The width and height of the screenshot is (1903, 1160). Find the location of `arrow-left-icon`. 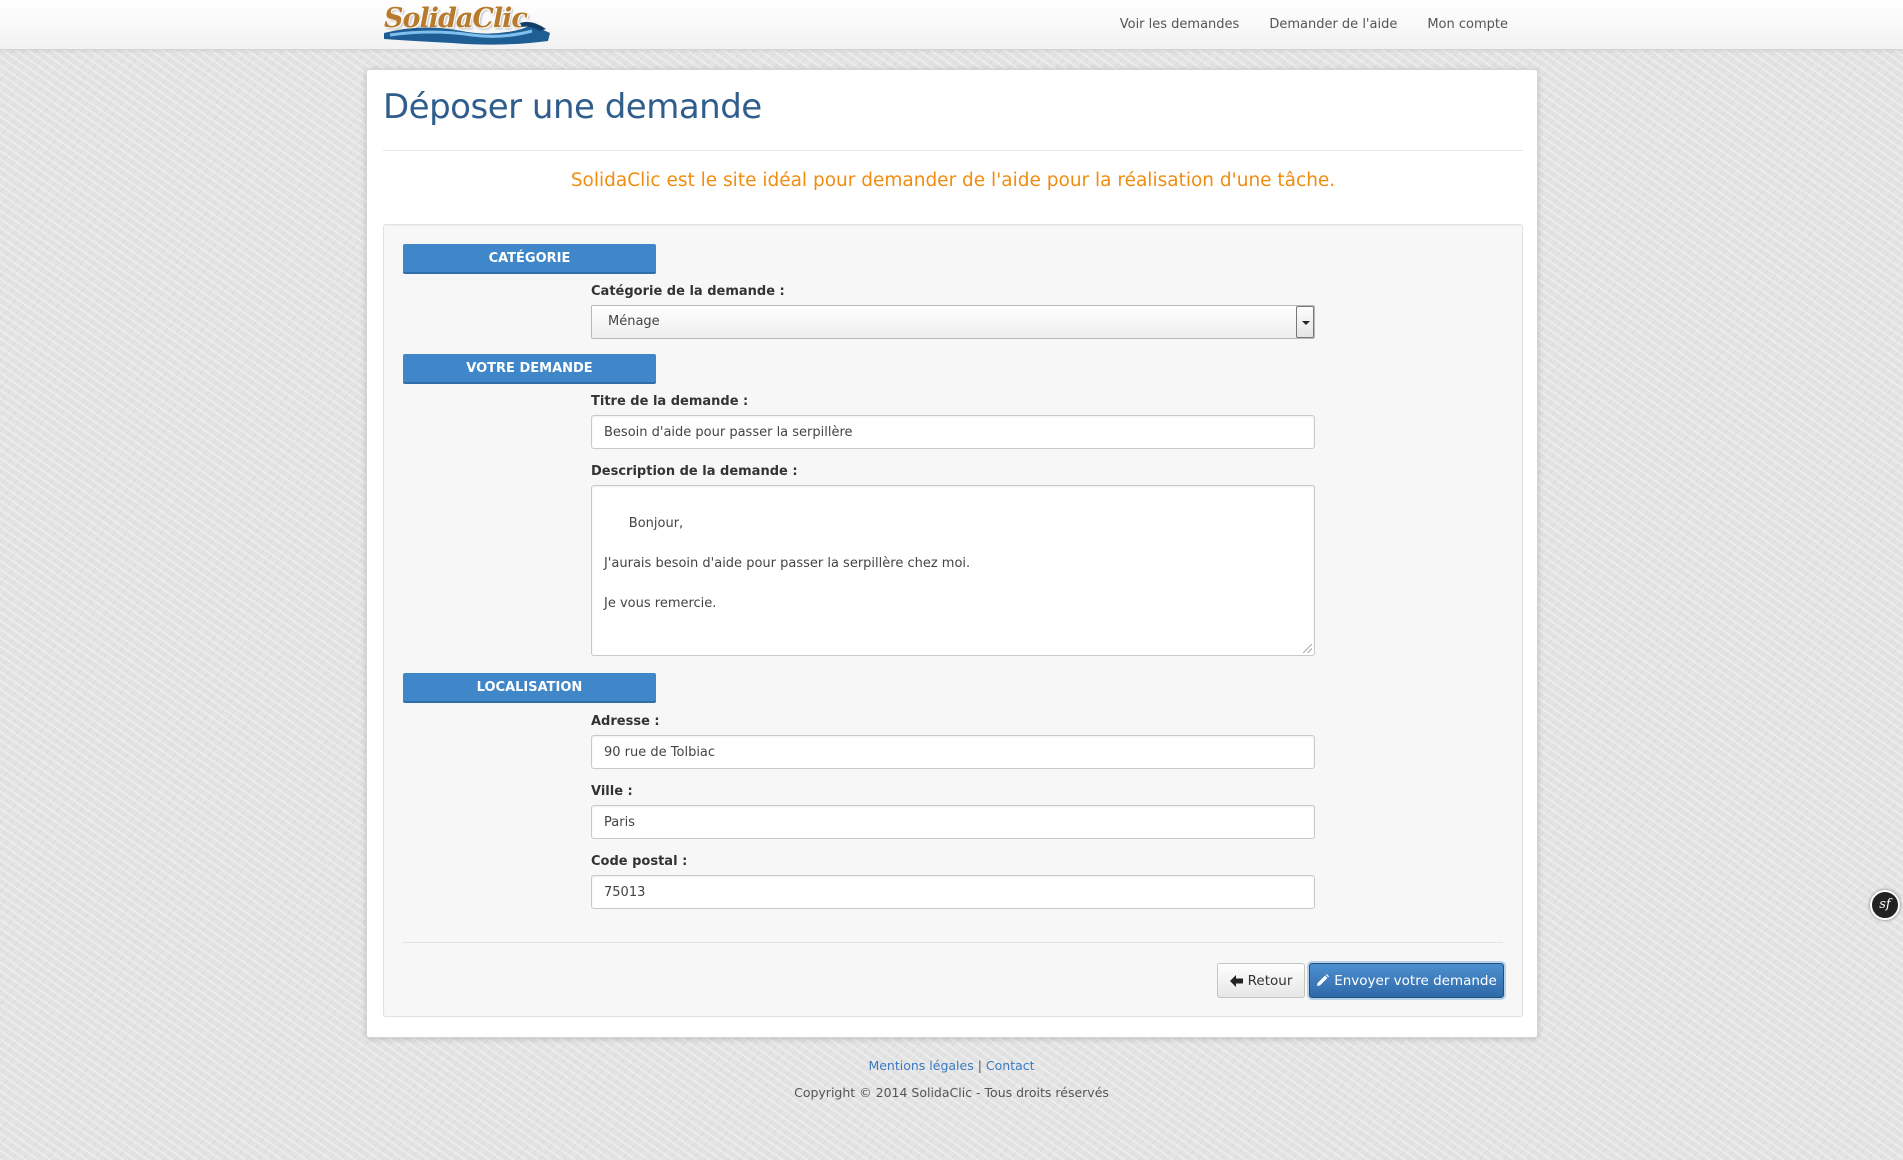

arrow-left-icon is located at coordinates (1236, 980).